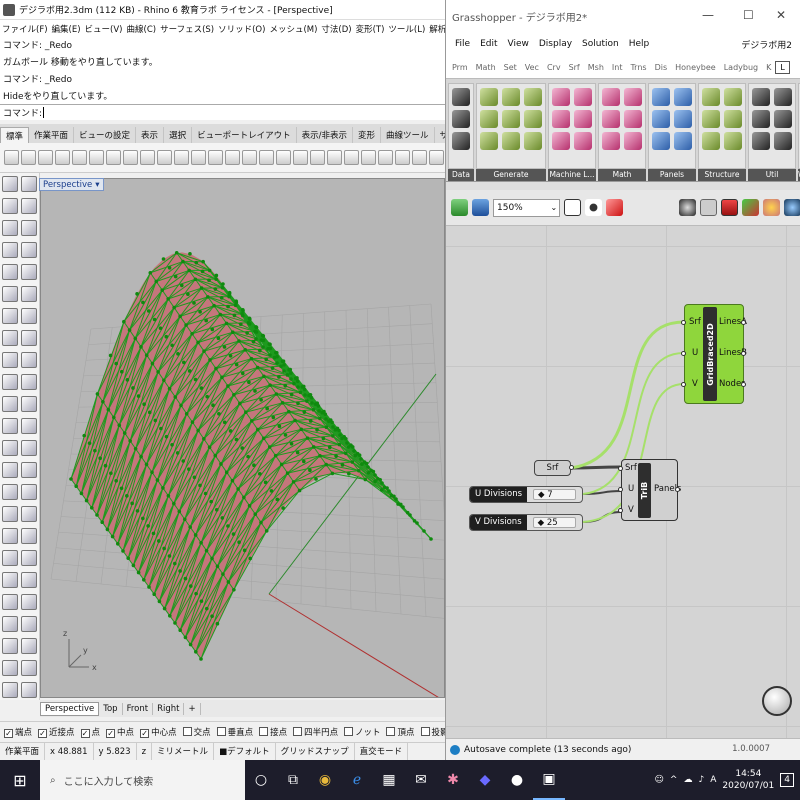 The height and width of the screenshot is (800, 800). Describe the element at coordinates (488, 44) in the screenshot. I see `gh-menu-item: Edit` at that location.